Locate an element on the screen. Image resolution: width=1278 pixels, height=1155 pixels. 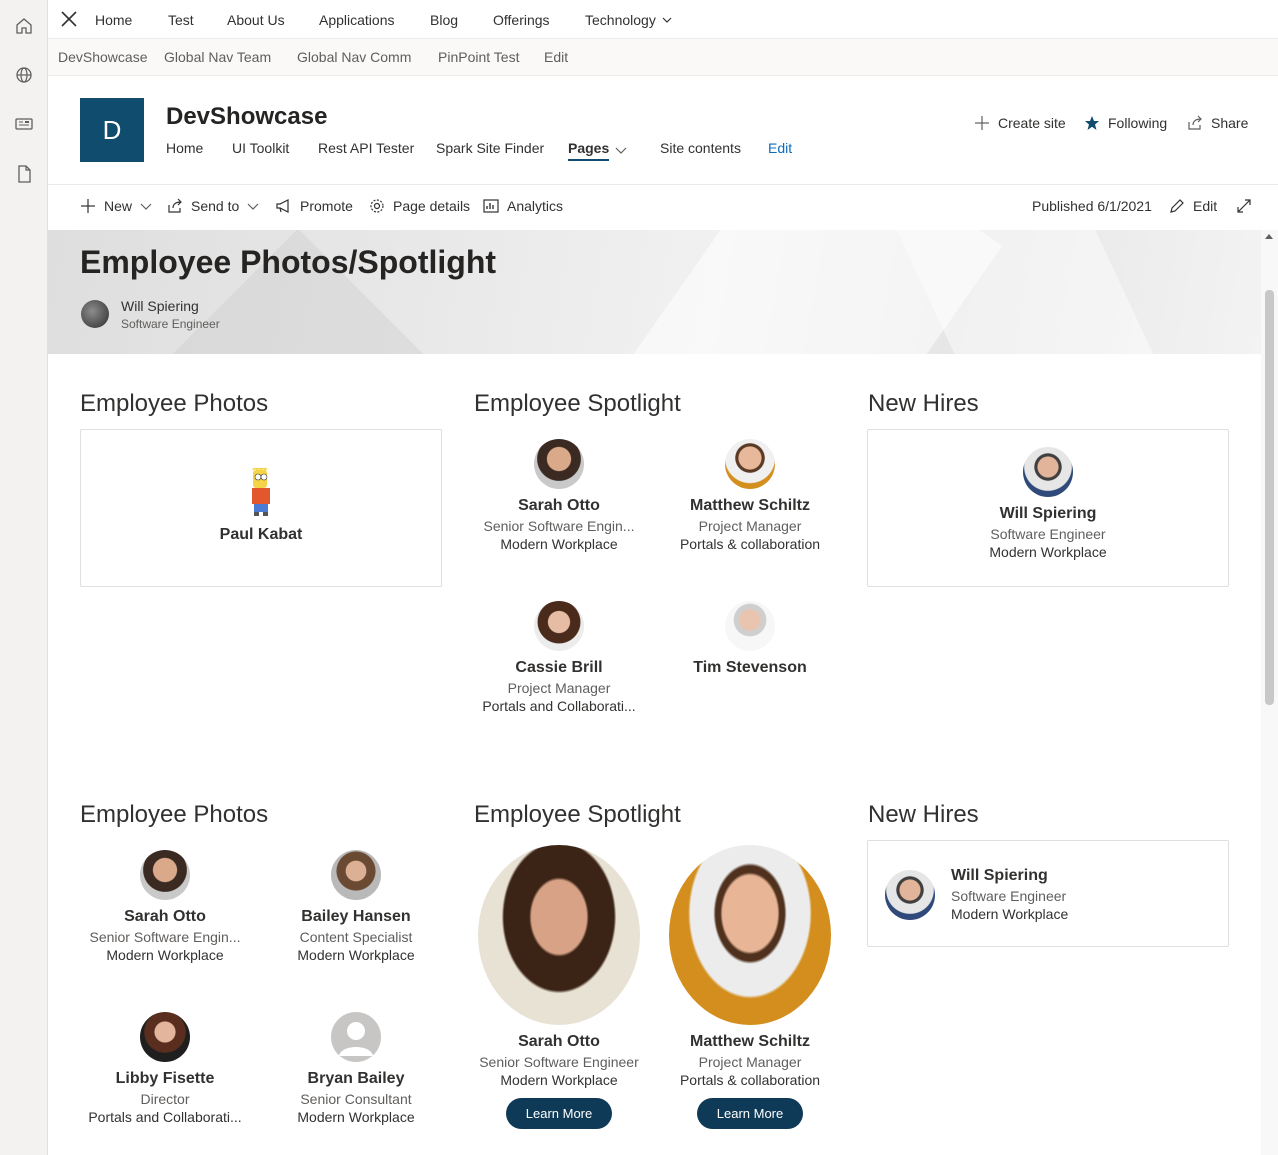
site-nav-pages: Pages is located at coordinates (589, 150).